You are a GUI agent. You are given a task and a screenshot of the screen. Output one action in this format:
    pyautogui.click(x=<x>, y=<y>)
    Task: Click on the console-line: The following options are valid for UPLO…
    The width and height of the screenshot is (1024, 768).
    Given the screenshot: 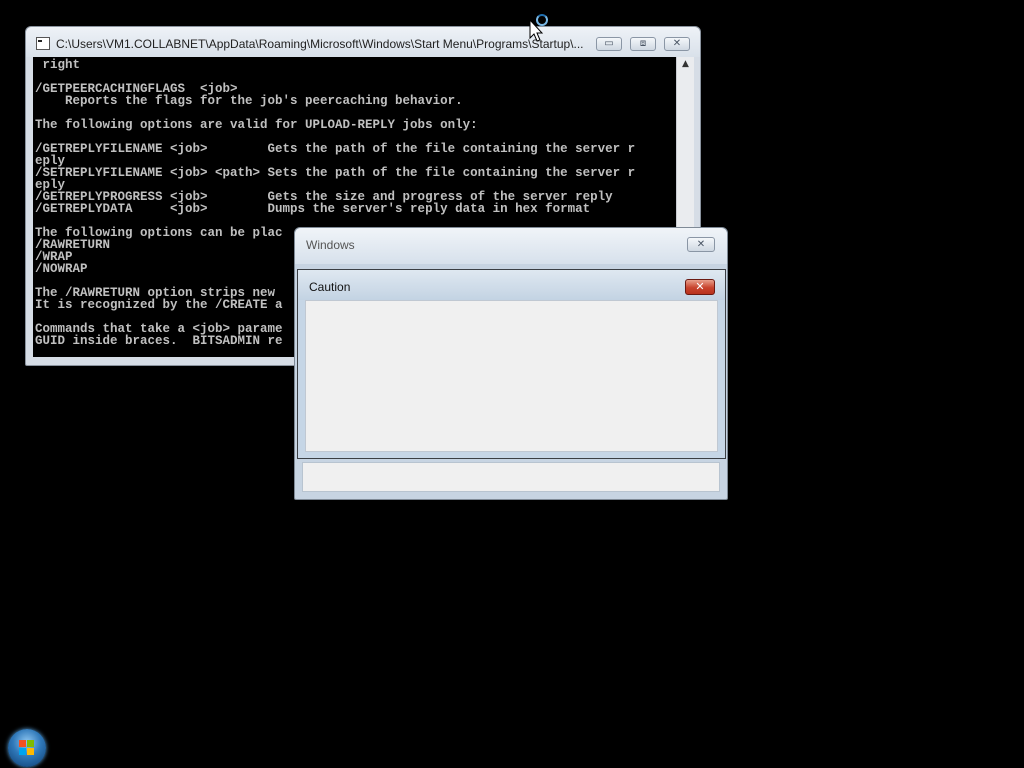 What is the action you would take?
    pyautogui.click(x=256, y=125)
    